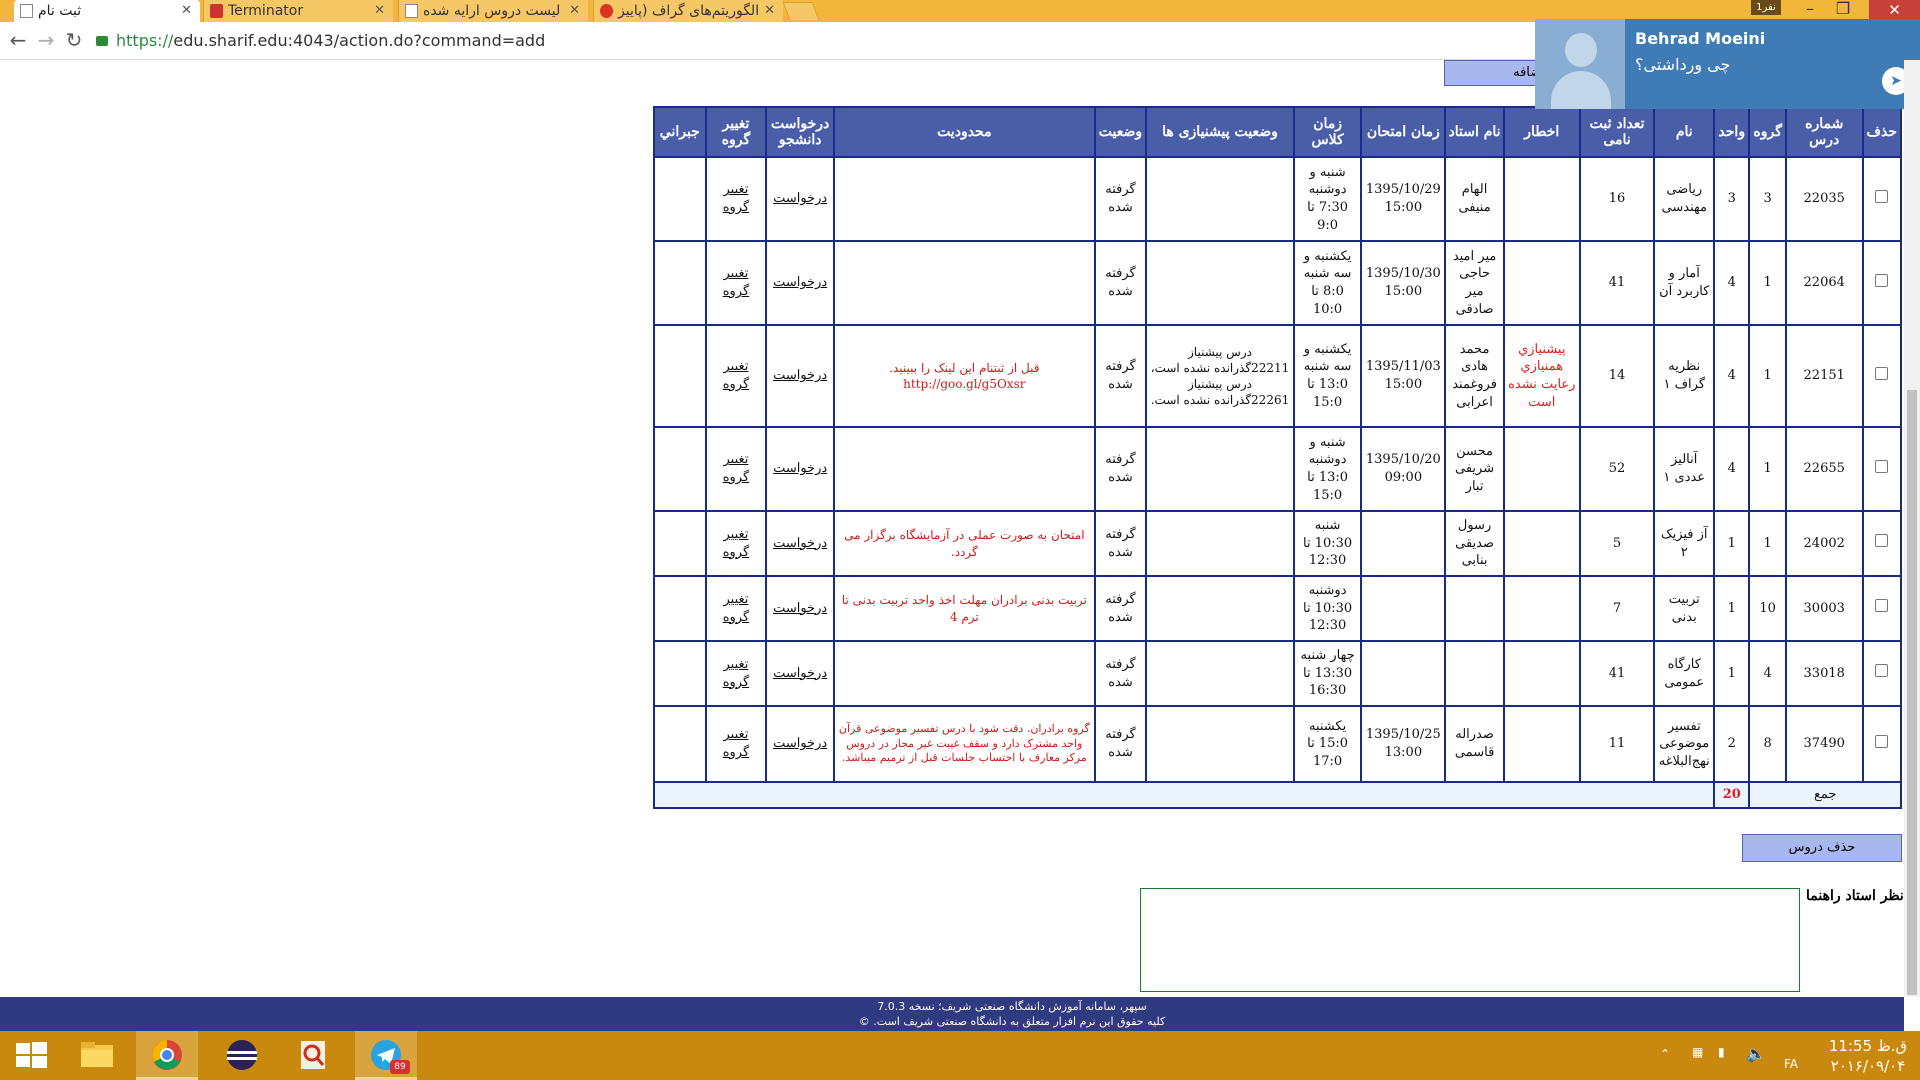 This screenshot has width=1920, height=1080. What do you see at coordinates (1822, 848) in the screenshot?
I see `delete-courses-button: حذف دروس` at bounding box center [1822, 848].